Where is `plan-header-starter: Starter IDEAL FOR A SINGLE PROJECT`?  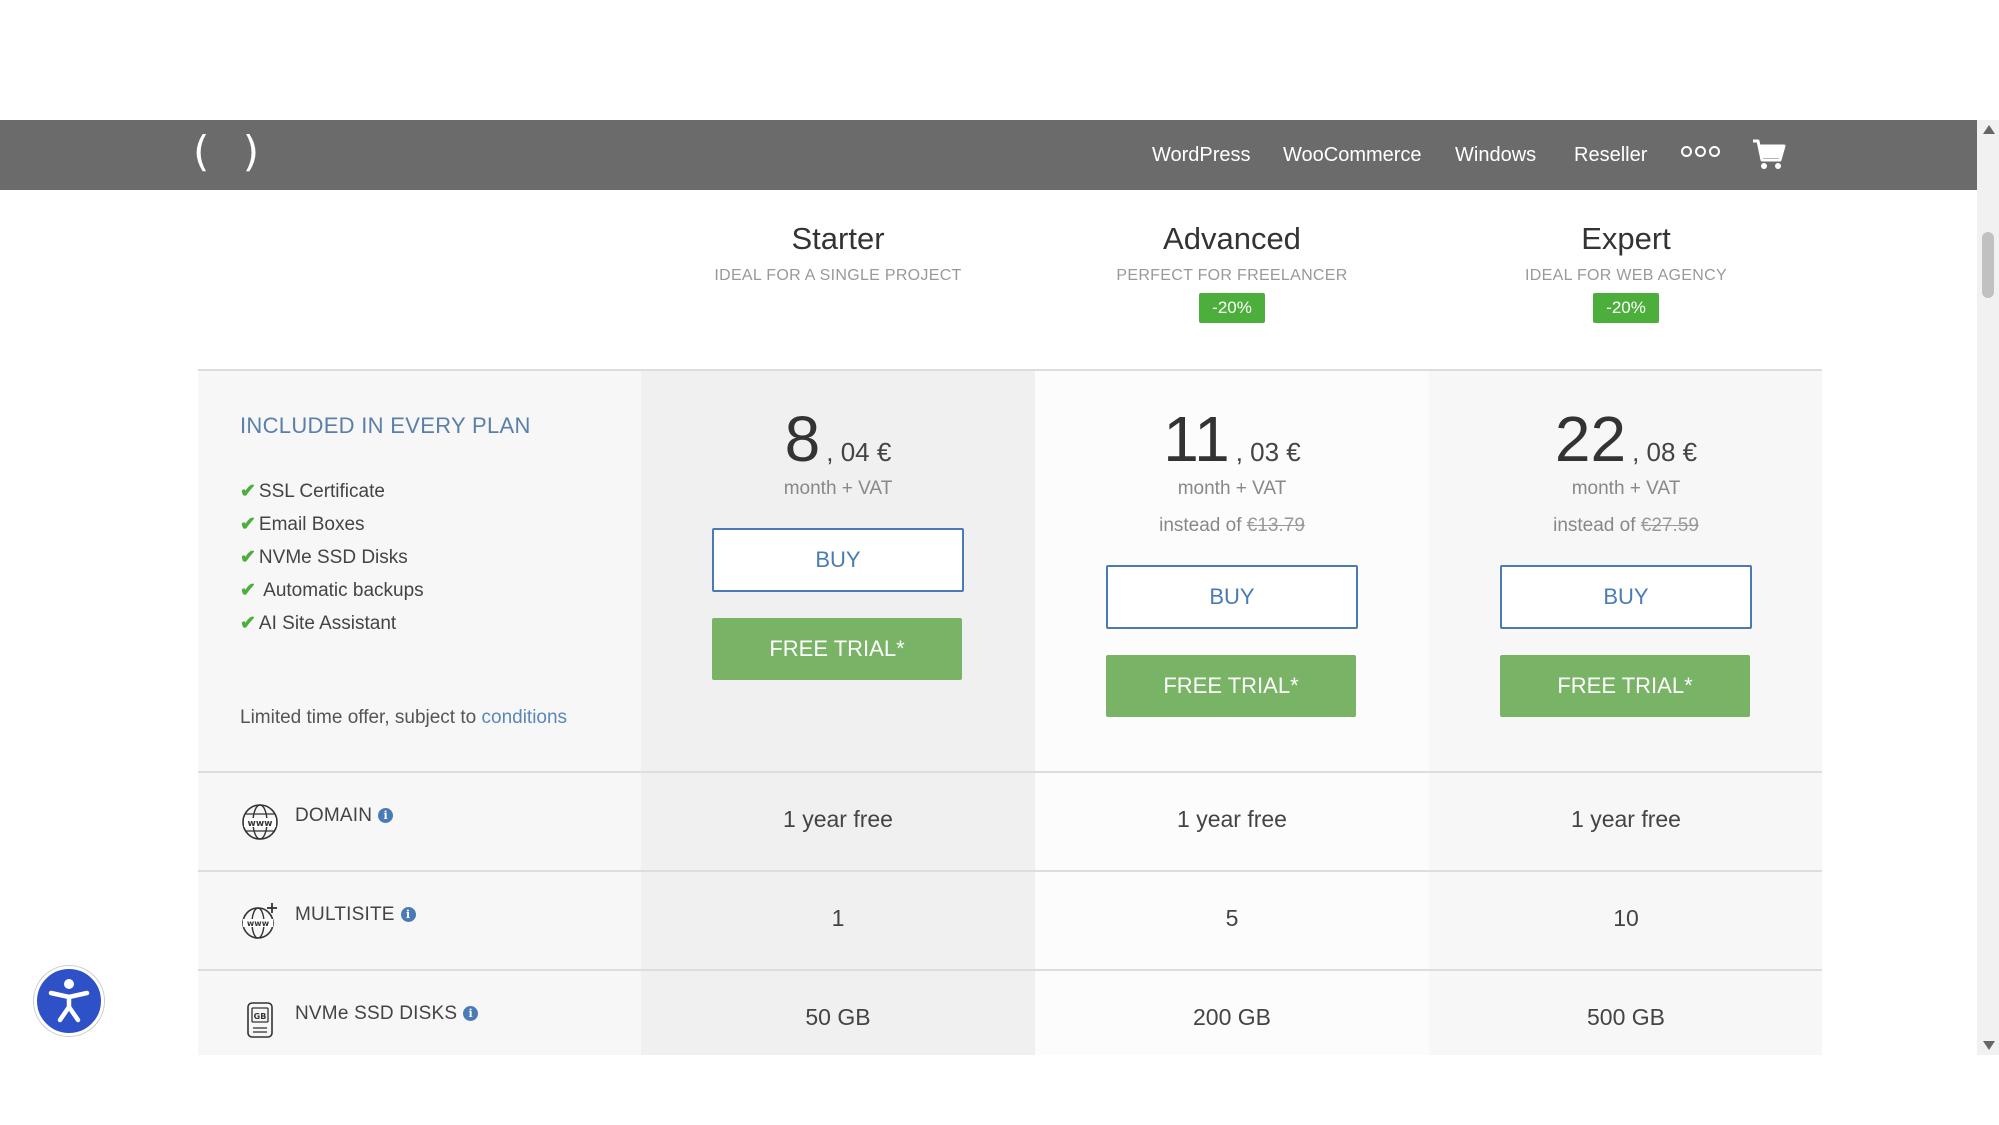
plan-header-starter: Starter IDEAL FOR A SINGLE PROJECT is located at coordinates (838, 252).